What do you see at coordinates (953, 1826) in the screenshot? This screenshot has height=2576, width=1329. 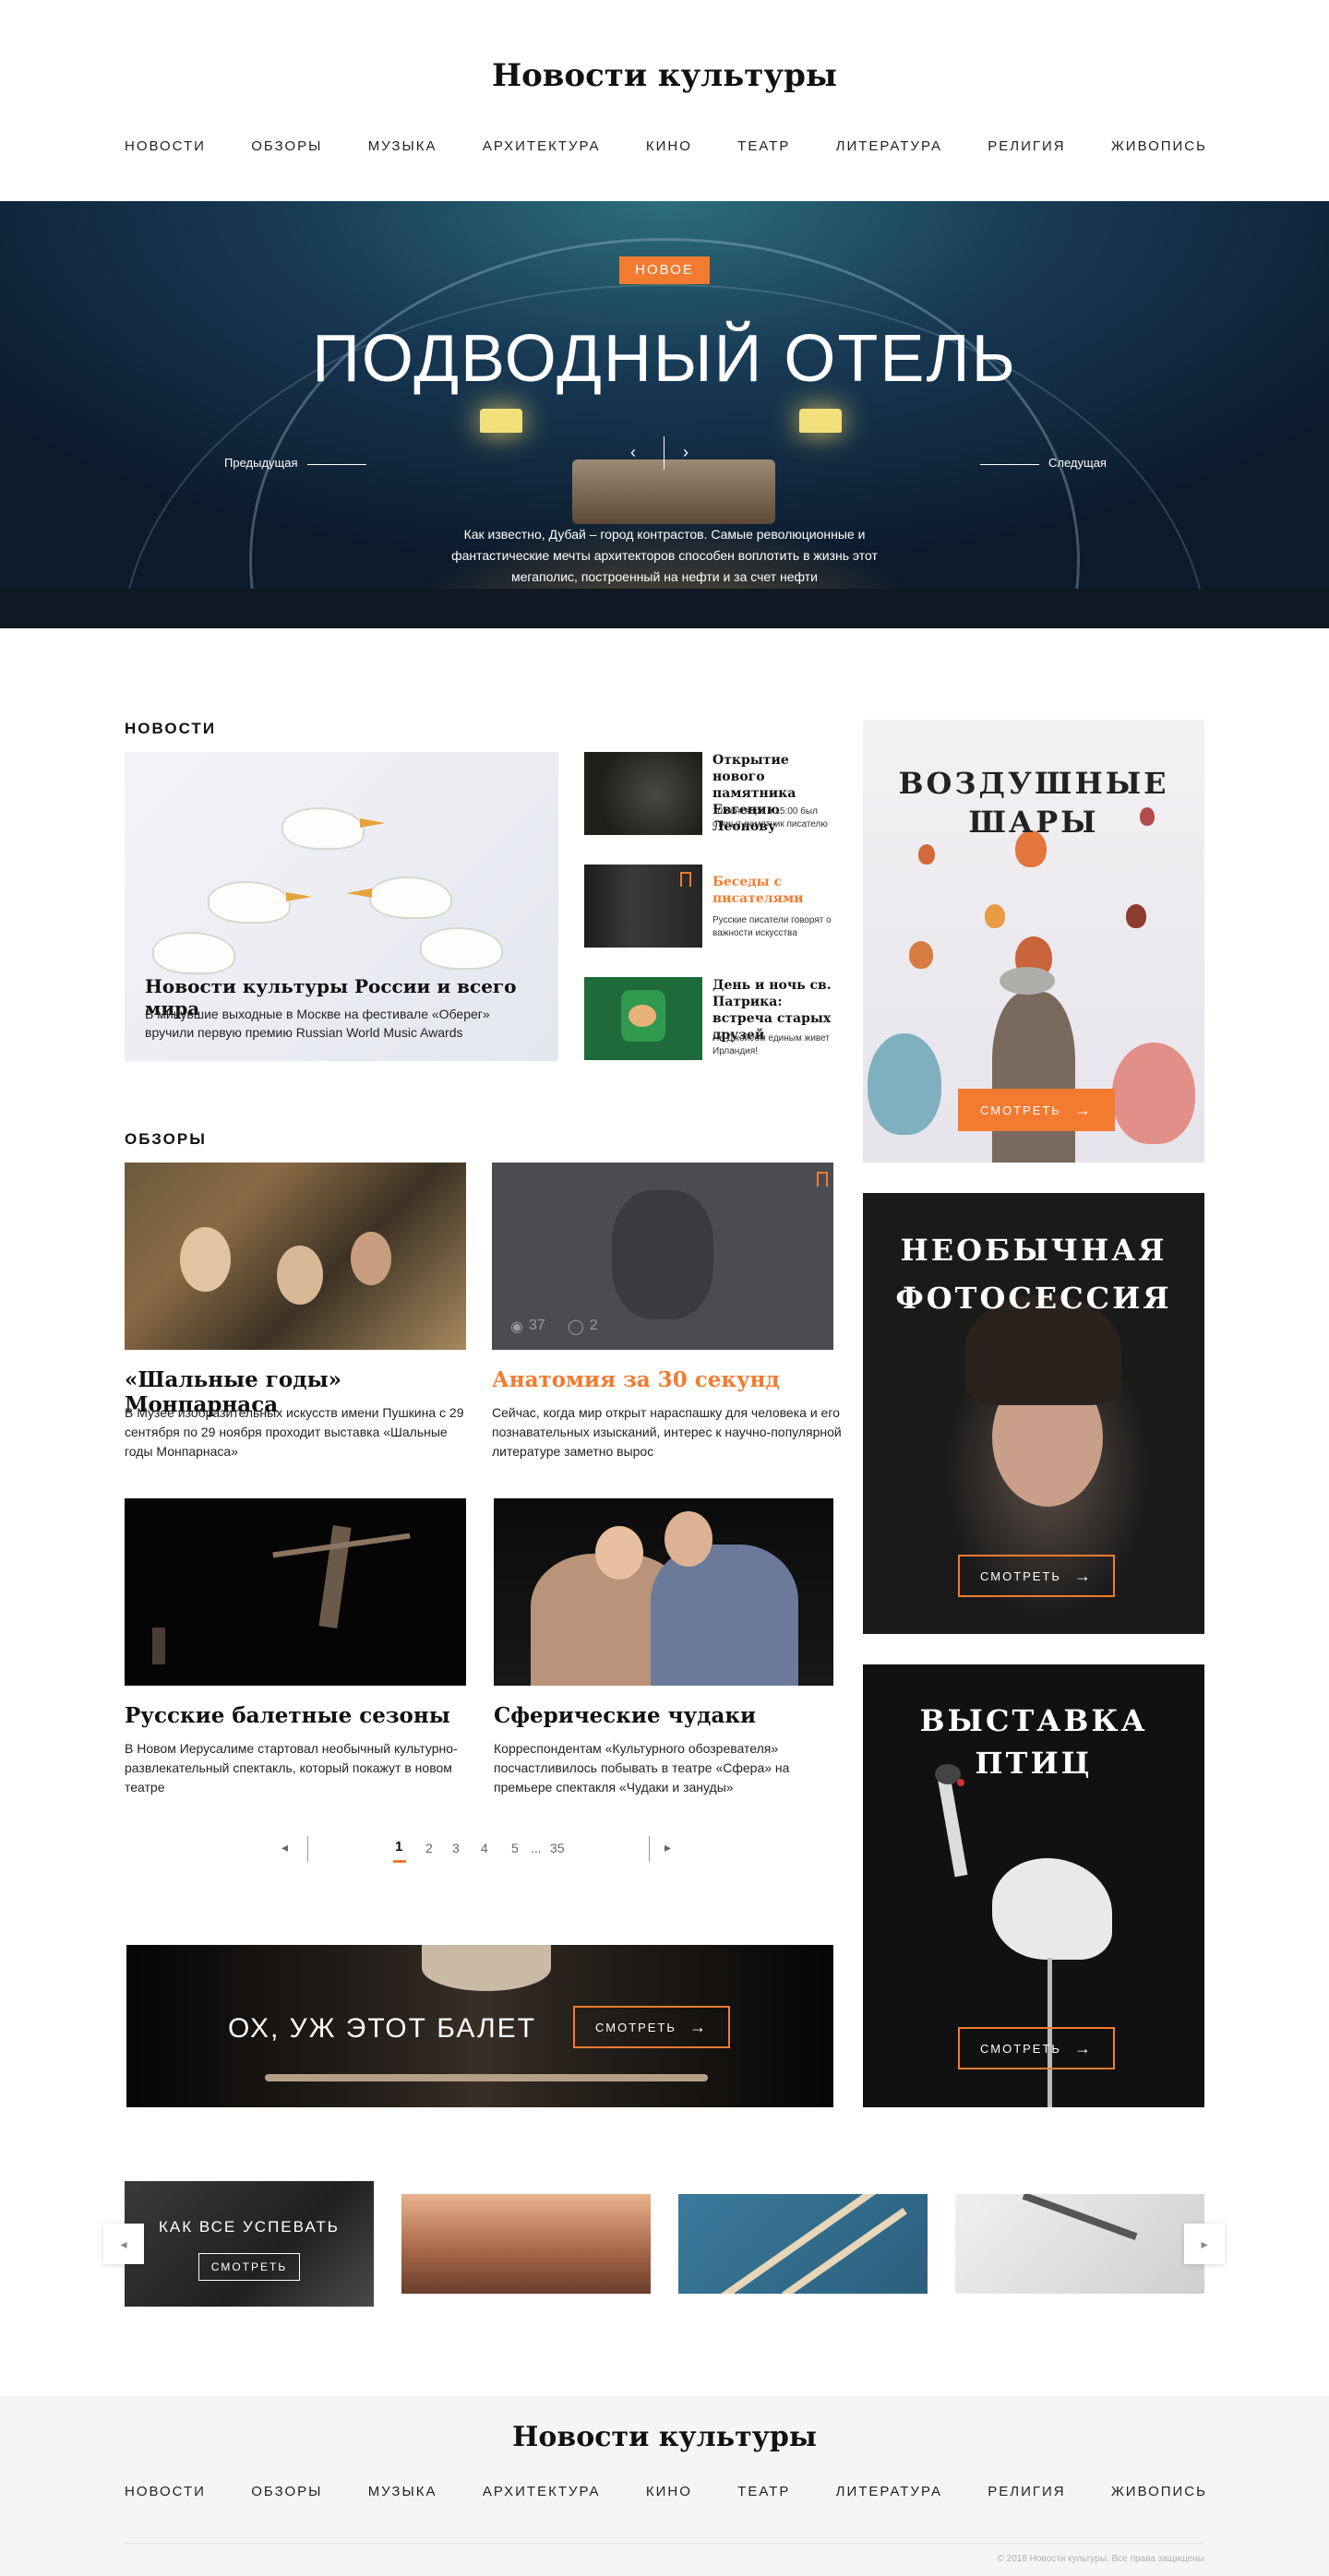 I see `crane-neck` at bounding box center [953, 1826].